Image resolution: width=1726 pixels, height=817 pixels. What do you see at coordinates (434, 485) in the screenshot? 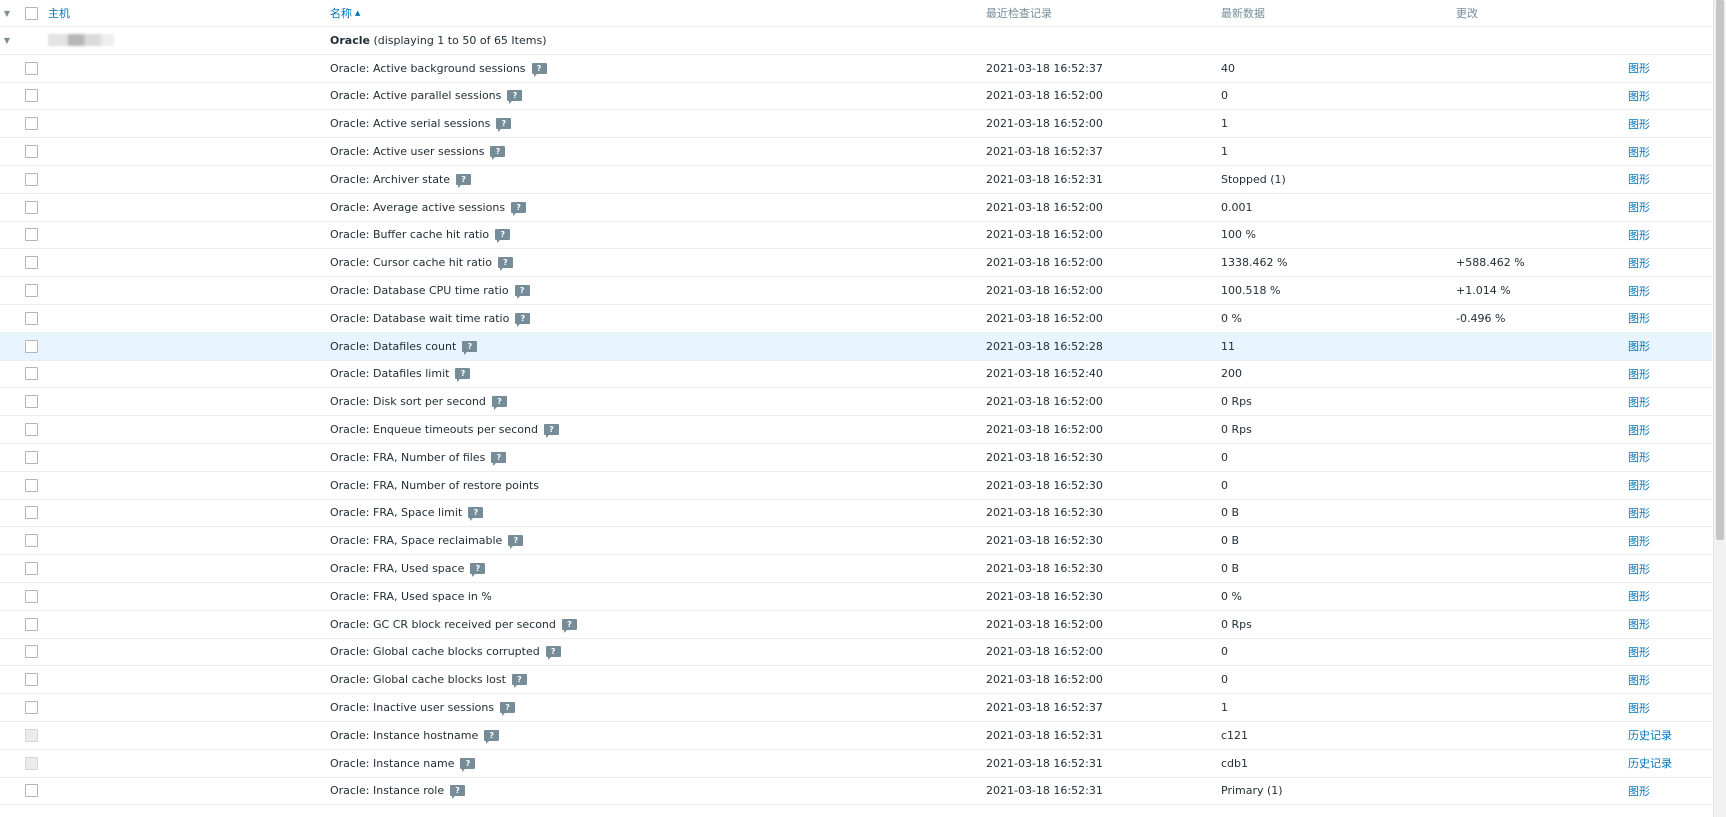
I see `item-name-cell: Oracle: FRA, Number of restore points` at bounding box center [434, 485].